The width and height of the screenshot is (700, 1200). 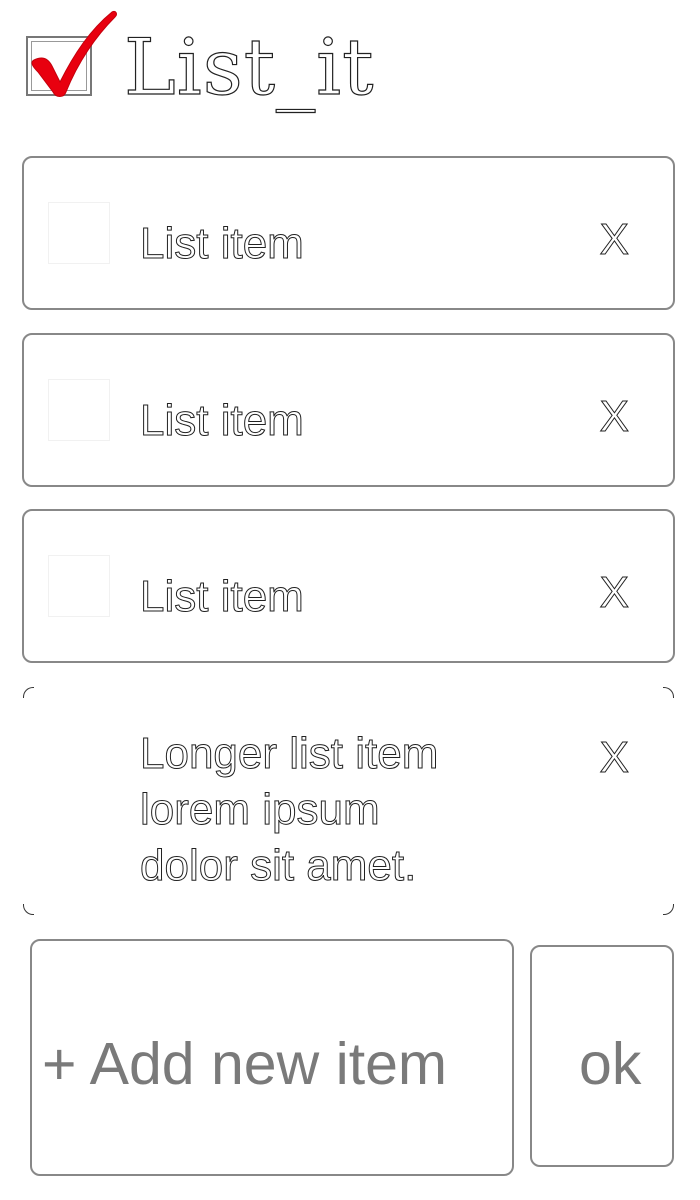 I want to click on app-header: List_it, so click(x=350, y=70).